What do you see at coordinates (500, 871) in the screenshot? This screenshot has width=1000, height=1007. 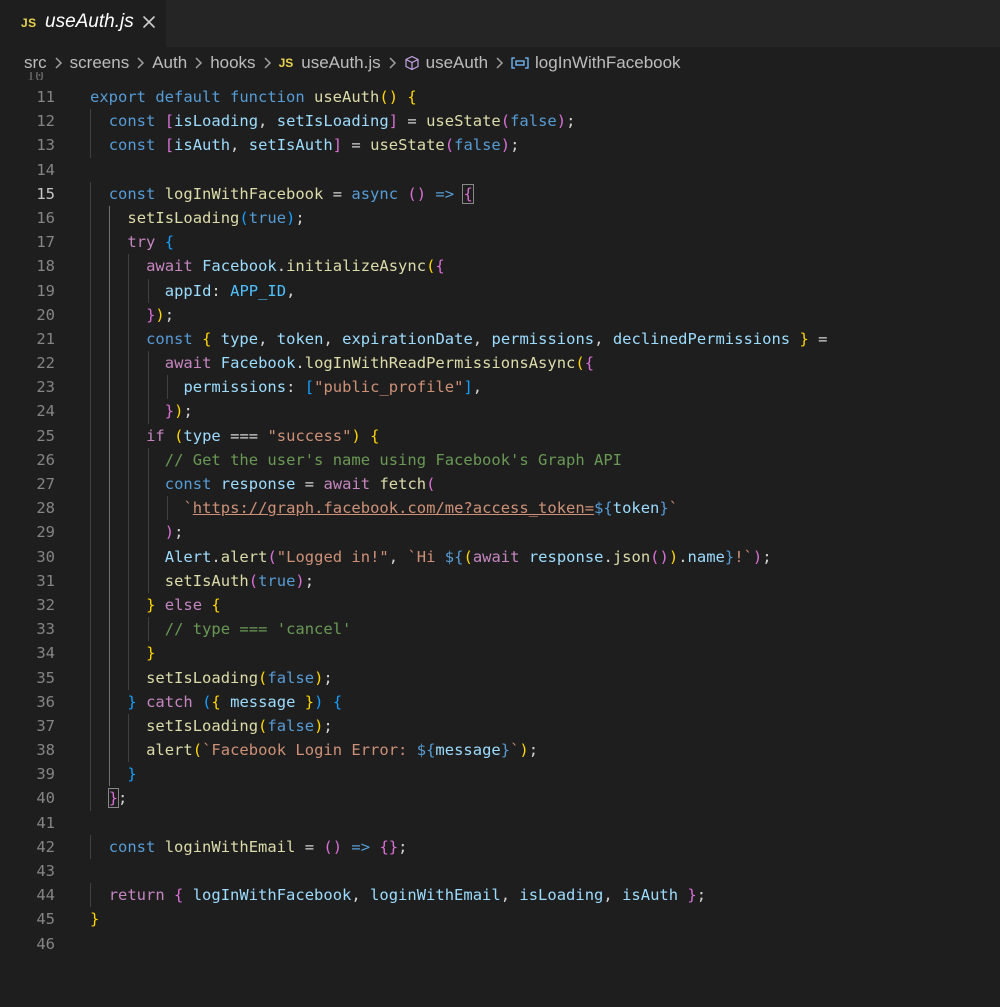 I see `code-line: 43` at bounding box center [500, 871].